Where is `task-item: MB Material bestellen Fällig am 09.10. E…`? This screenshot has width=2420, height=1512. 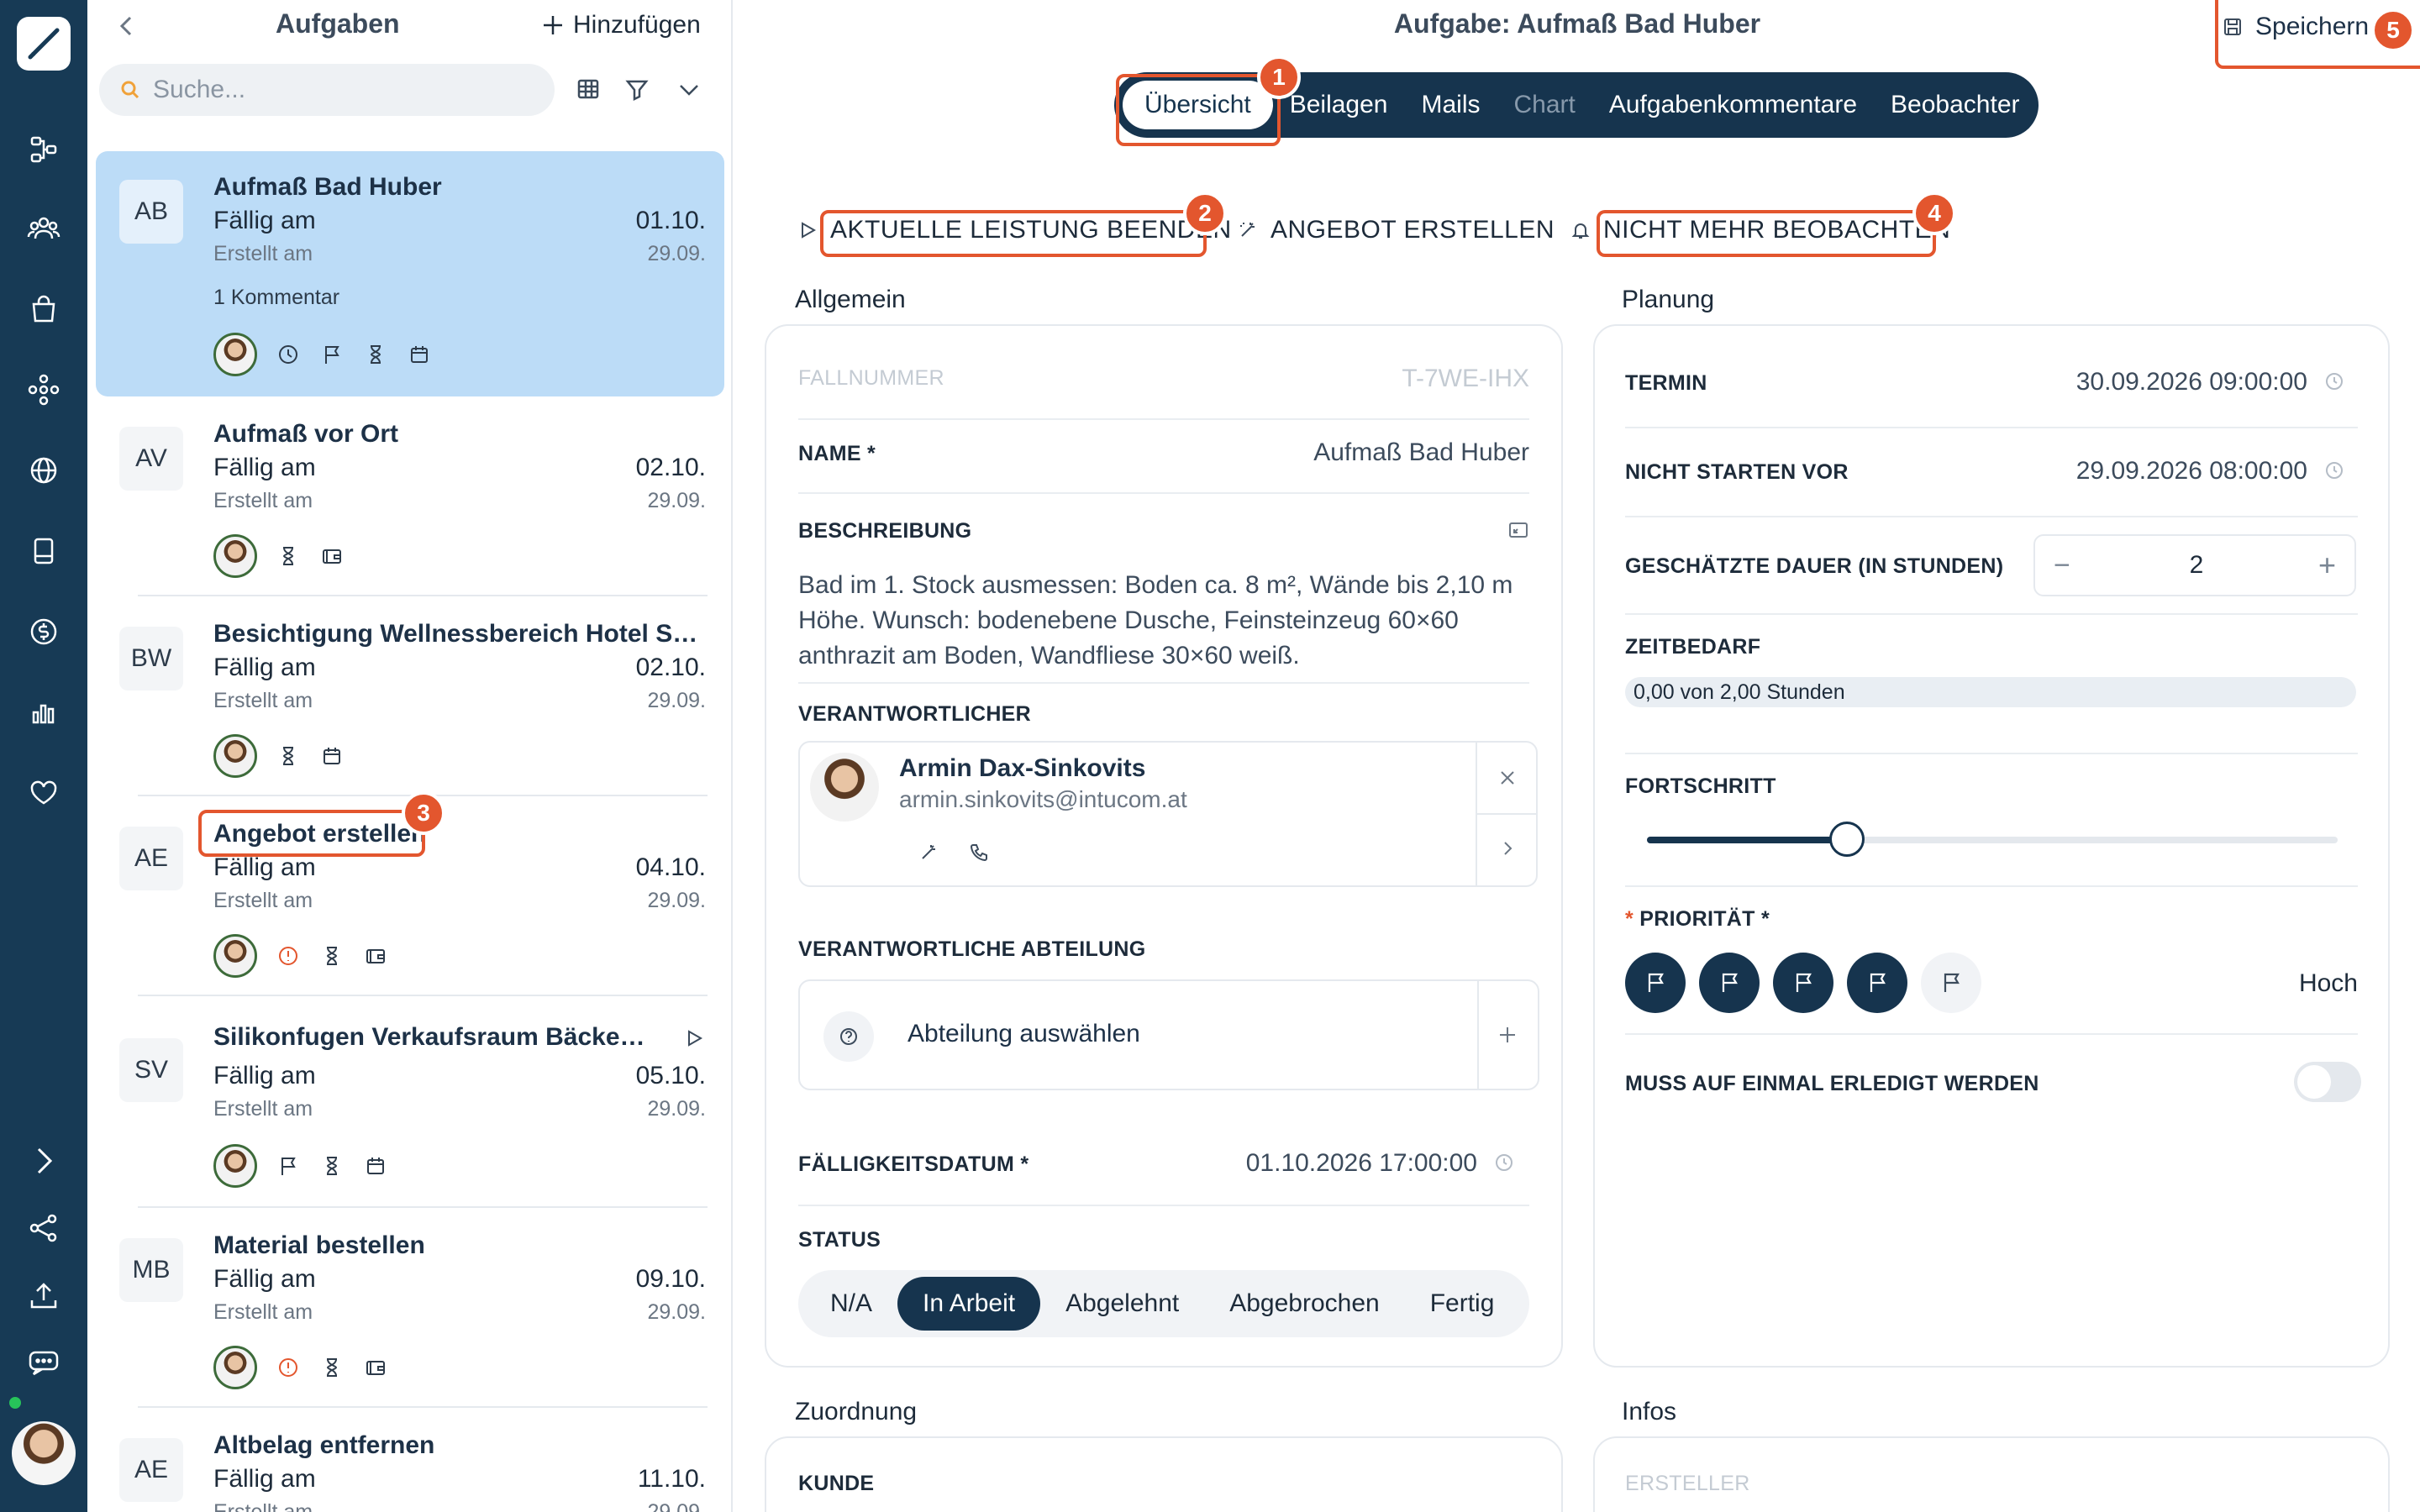 task-item: MB Material bestellen Fällig am 09.10. E… is located at coordinates (410, 1309).